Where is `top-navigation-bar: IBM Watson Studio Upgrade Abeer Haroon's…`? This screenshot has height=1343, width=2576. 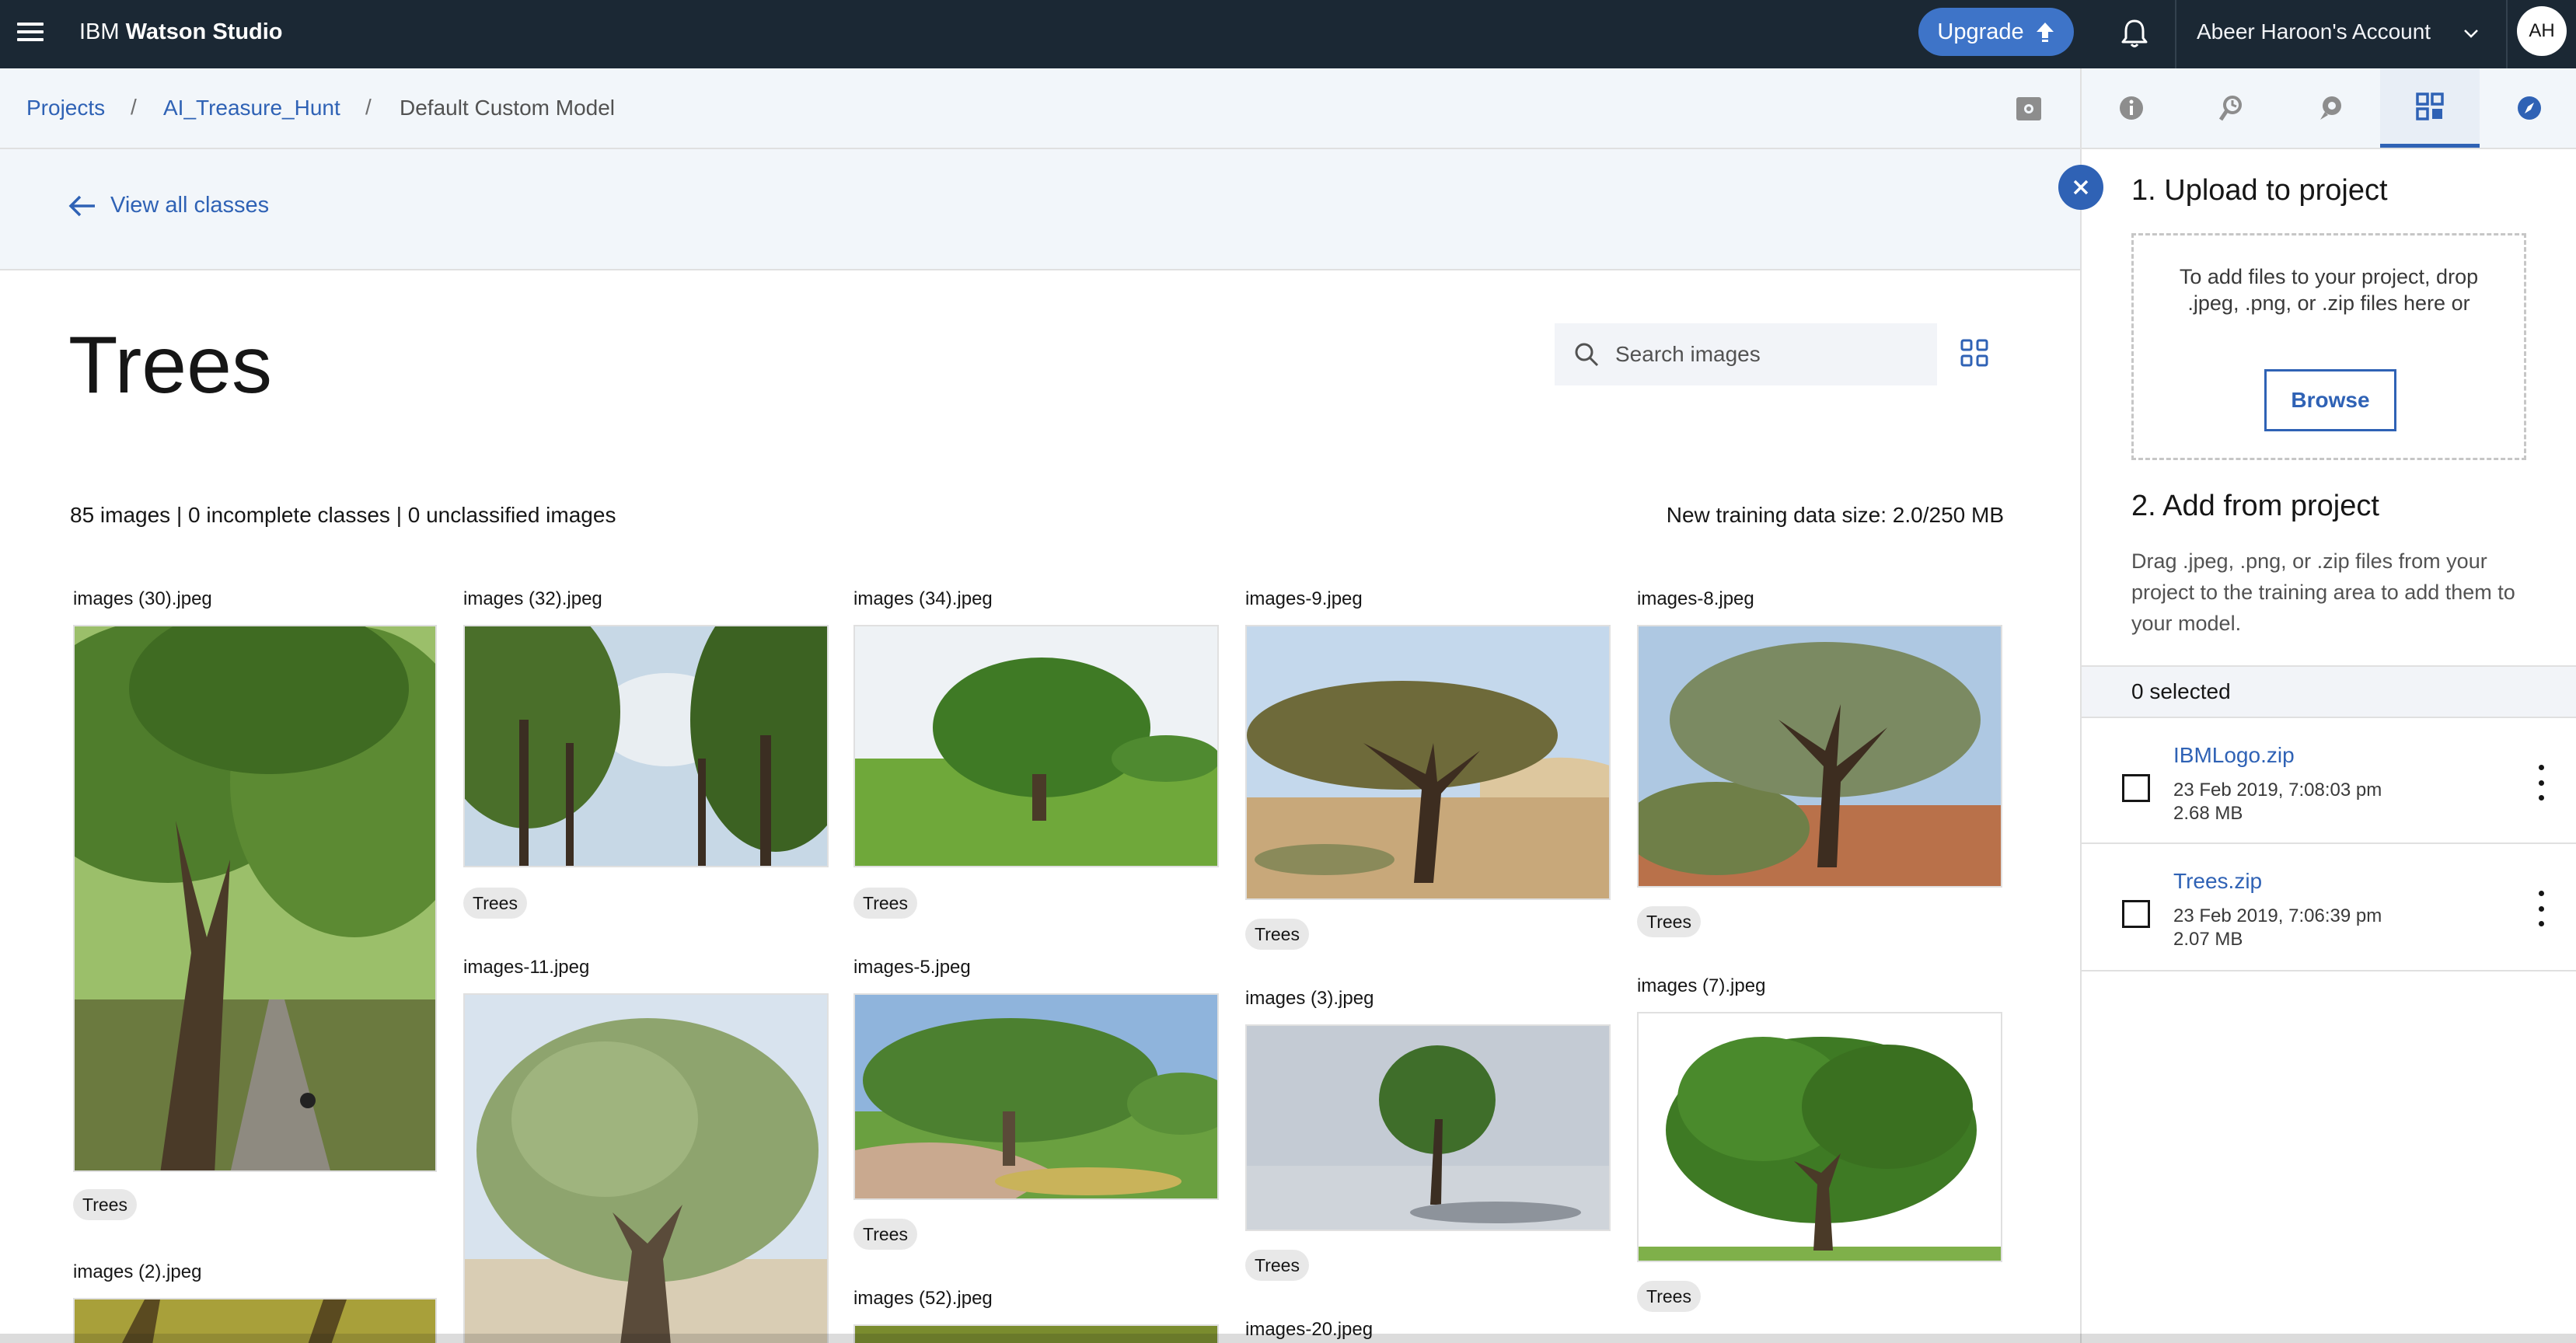
top-navigation-bar: IBM Watson Studio Upgrade Abeer Haroon's… is located at coordinates (1288, 34).